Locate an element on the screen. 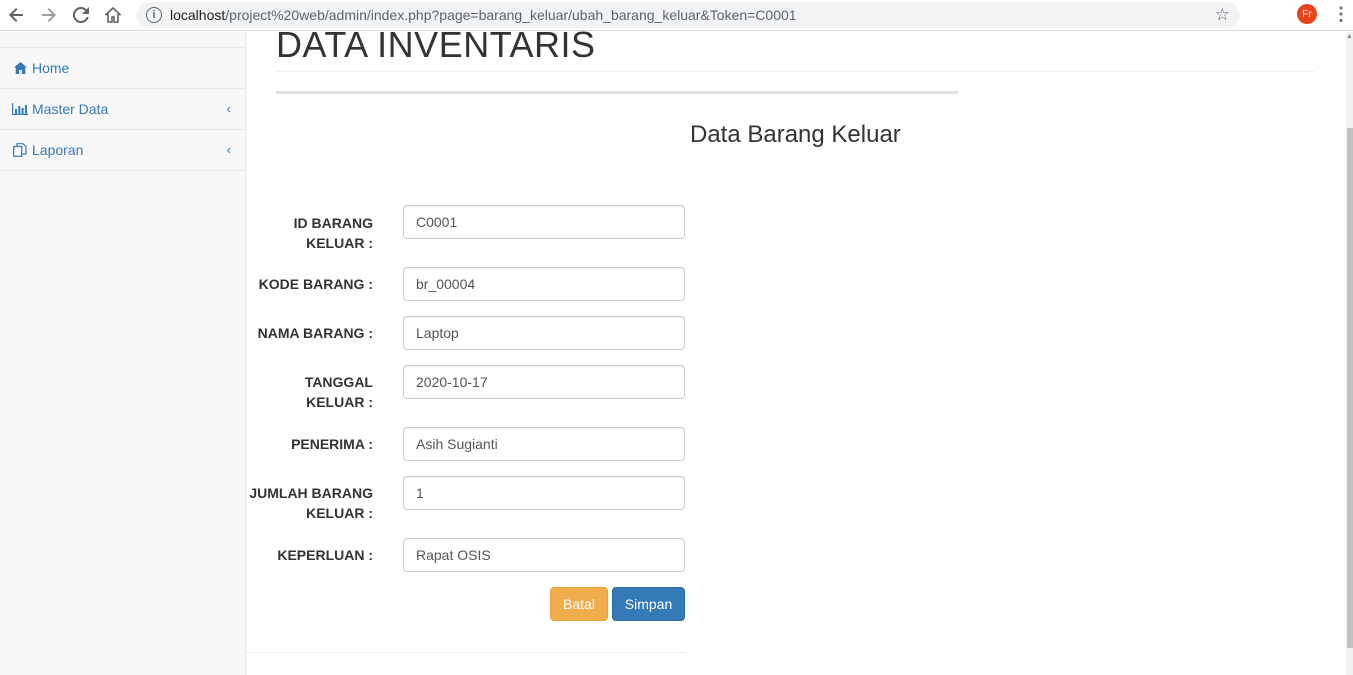 This screenshot has width=1353, height=675. keperluan-field is located at coordinates (544, 555).